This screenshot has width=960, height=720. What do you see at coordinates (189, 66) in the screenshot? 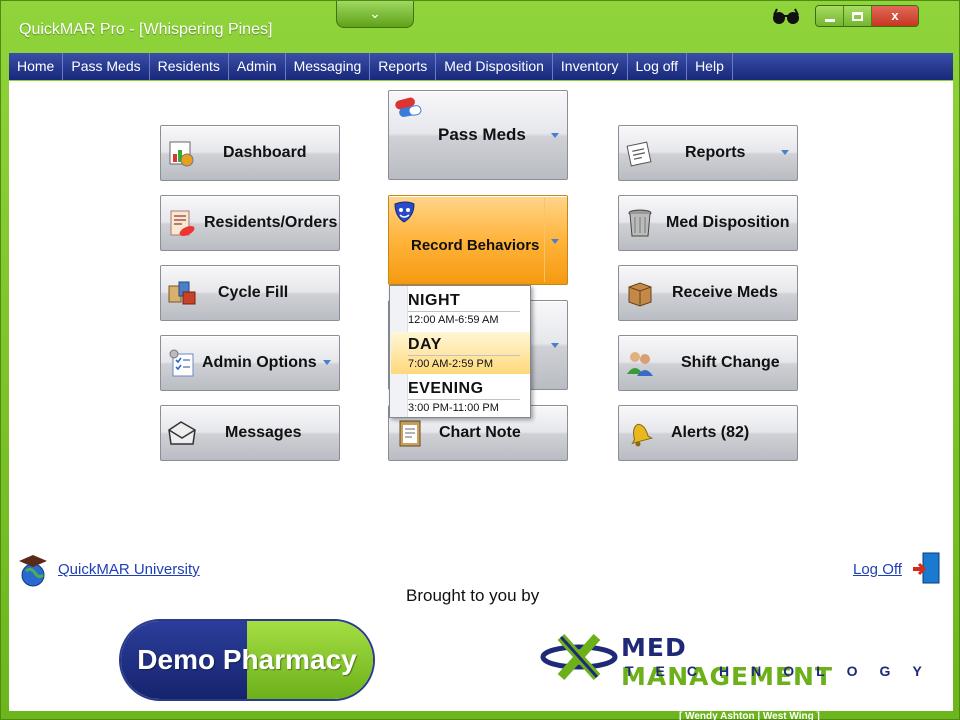
I see `menu-residents: Residents` at bounding box center [189, 66].